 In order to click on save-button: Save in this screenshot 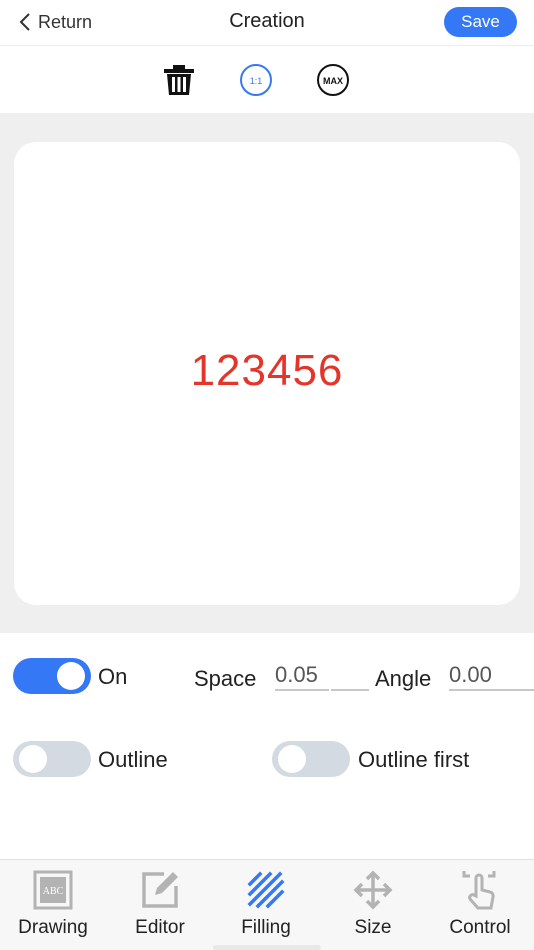, I will do `click(480, 22)`.